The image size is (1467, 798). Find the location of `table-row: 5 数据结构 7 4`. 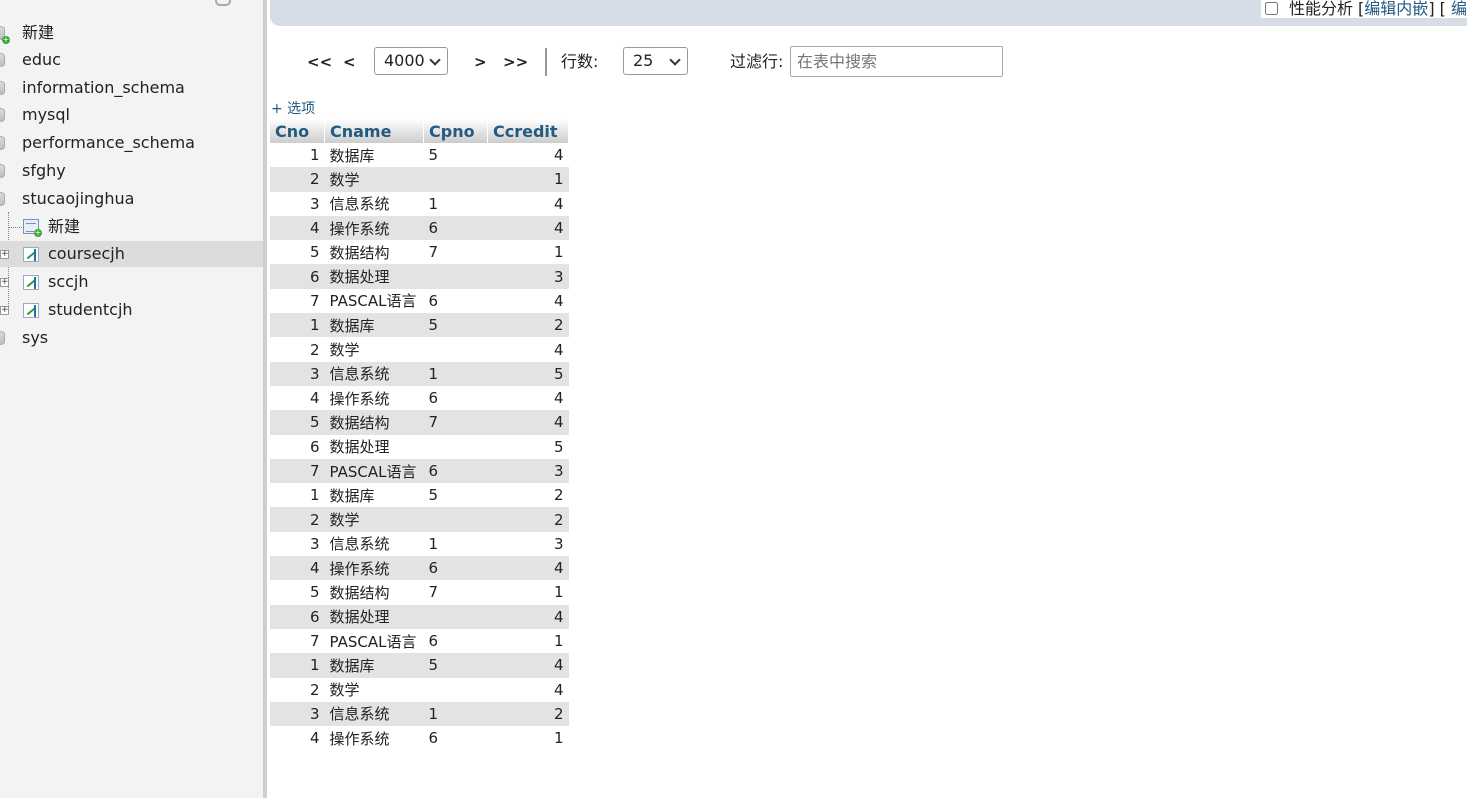

table-row: 5 数据结构 7 4 is located at coordinates (419, 422).